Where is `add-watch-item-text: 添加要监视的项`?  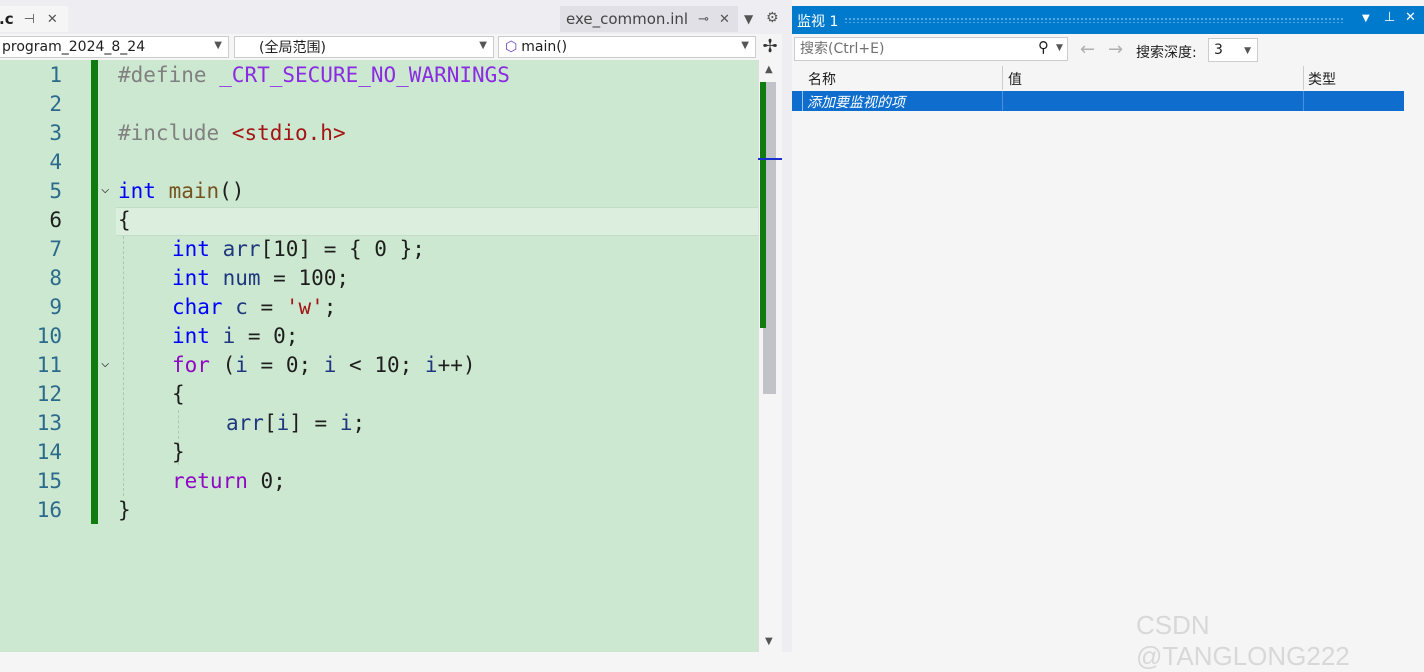 add-watch-item-text: 添加要监视的项 is located at coordinates (856, 102).